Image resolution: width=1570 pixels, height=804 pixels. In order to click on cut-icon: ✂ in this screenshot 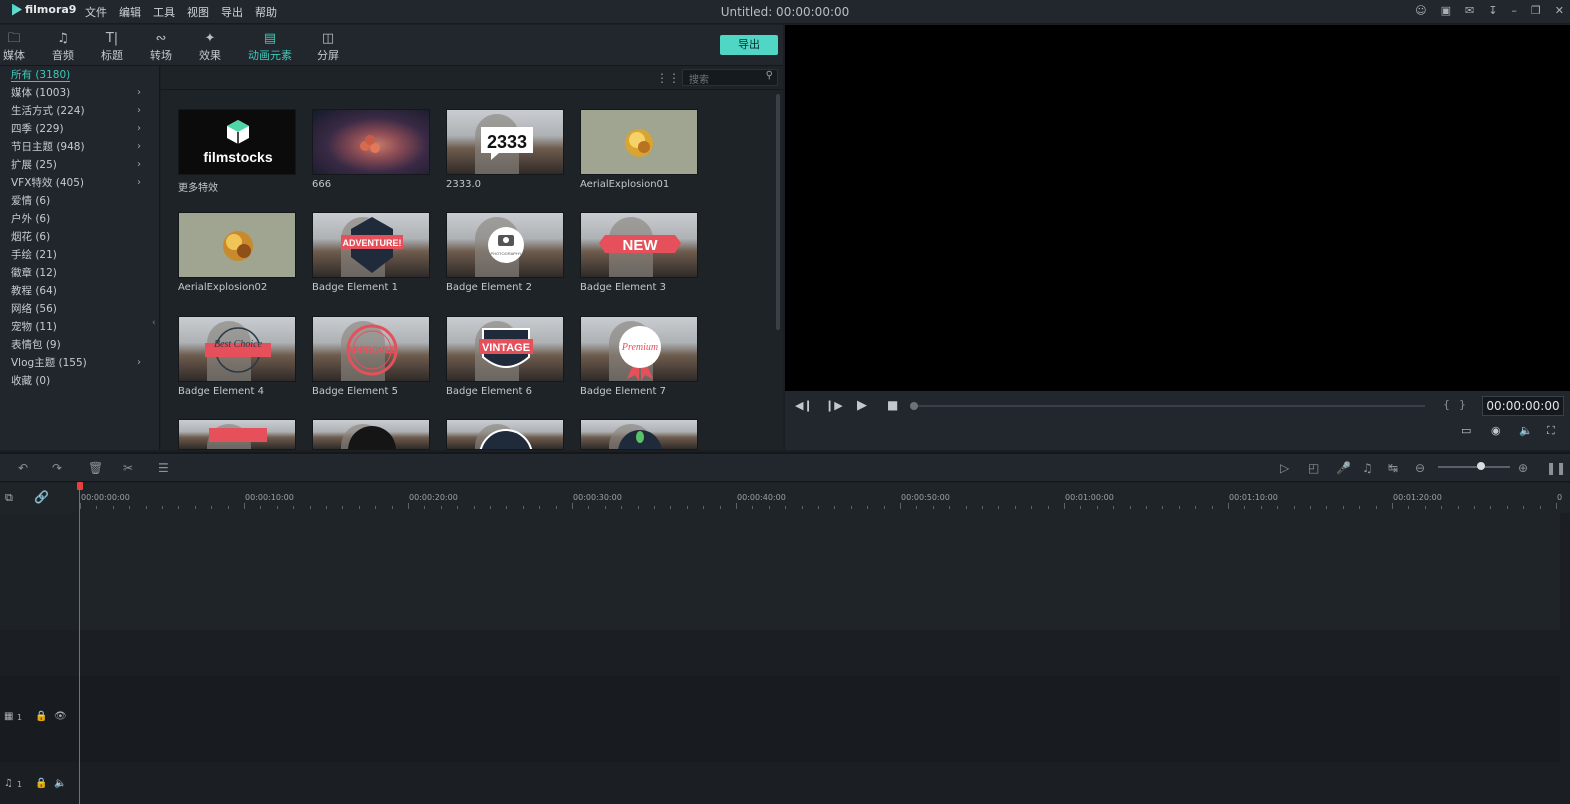, I will do `click(128, 468)`.